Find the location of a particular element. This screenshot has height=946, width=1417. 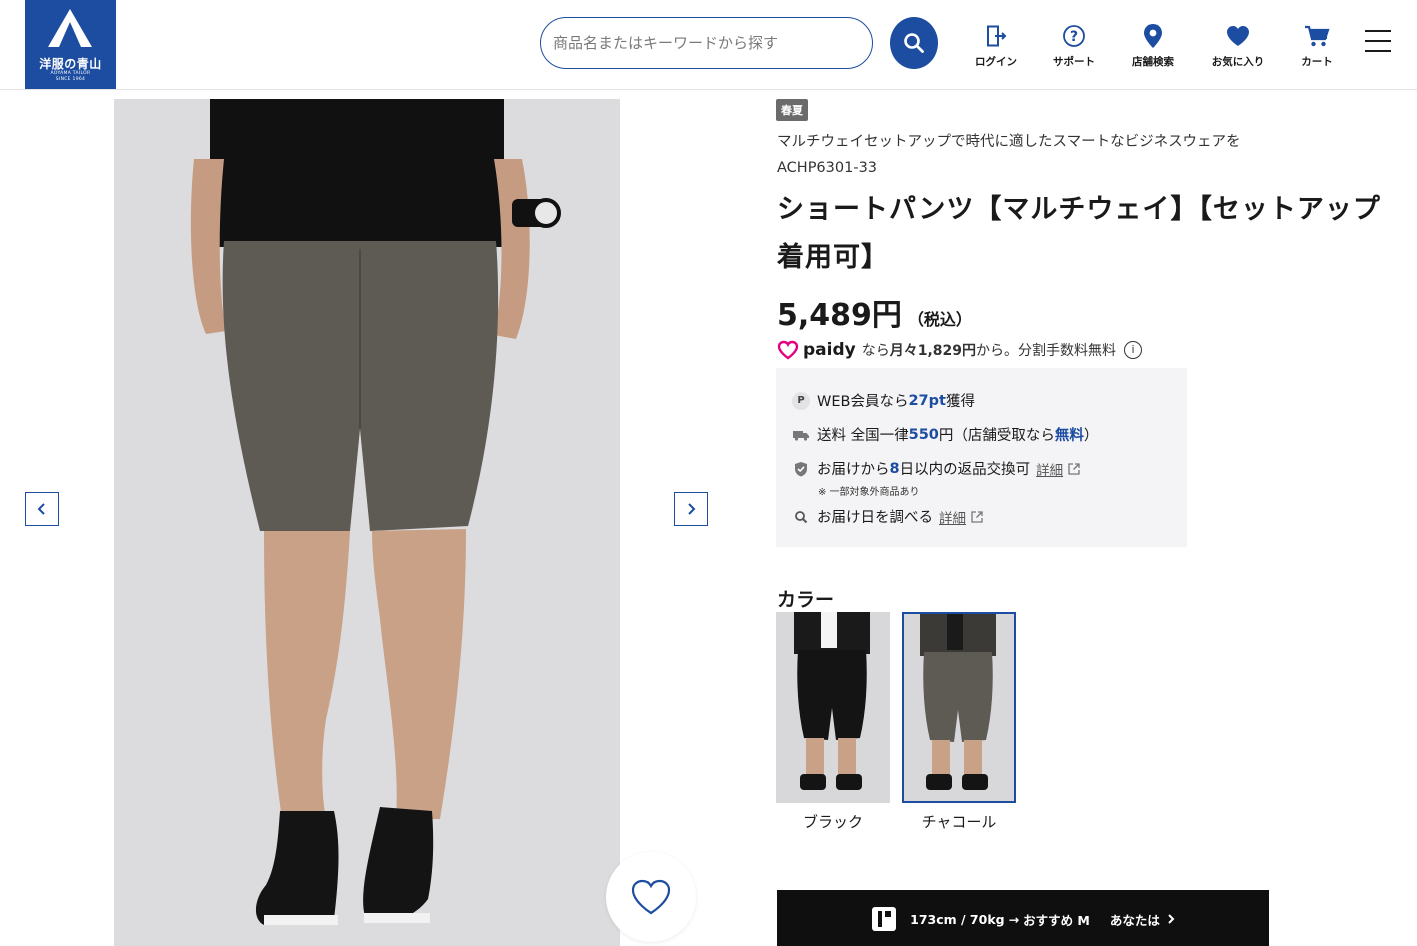

size-recommend-bar: 173cm / 70kg → おすすめ M あなたは is located at coordinates (1023, 918).